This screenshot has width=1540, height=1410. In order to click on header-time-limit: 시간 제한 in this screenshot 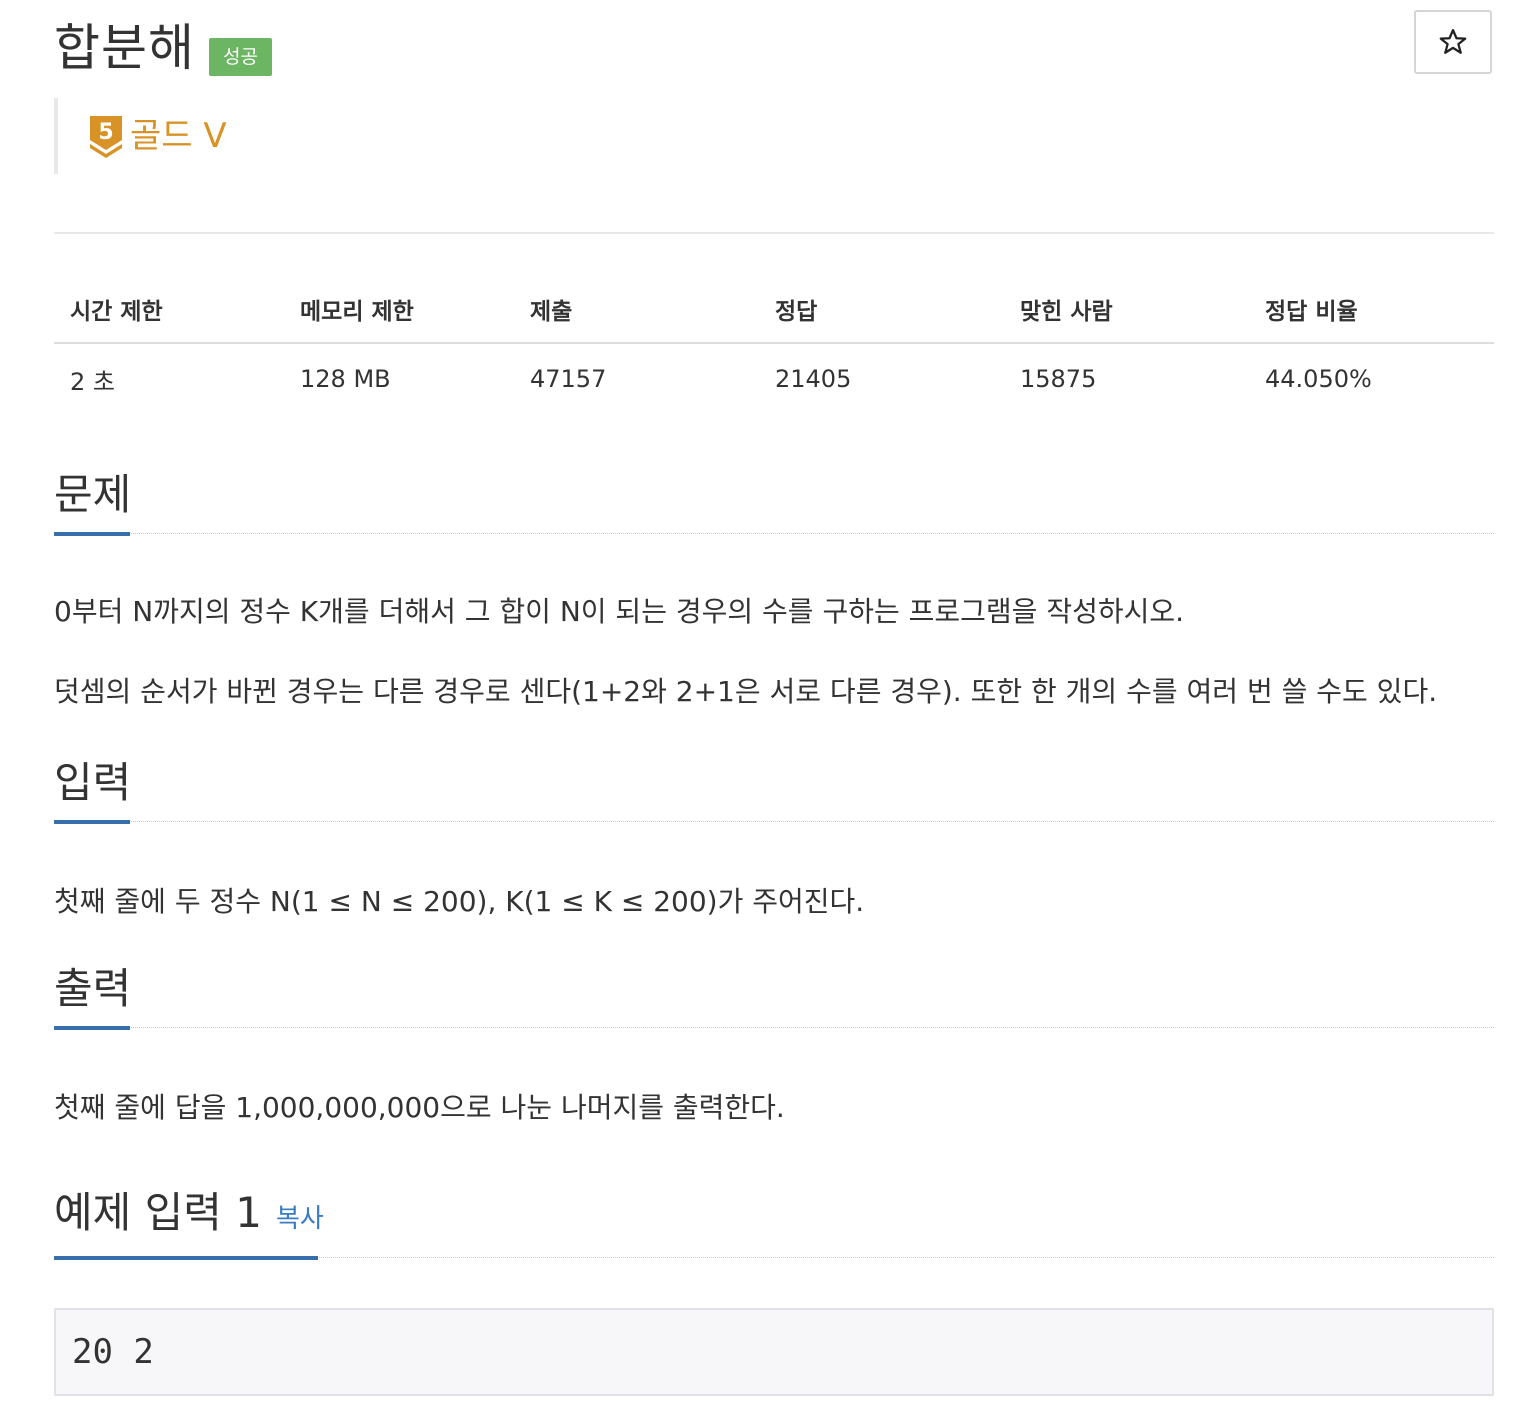, I will do `click(169, 310)`.